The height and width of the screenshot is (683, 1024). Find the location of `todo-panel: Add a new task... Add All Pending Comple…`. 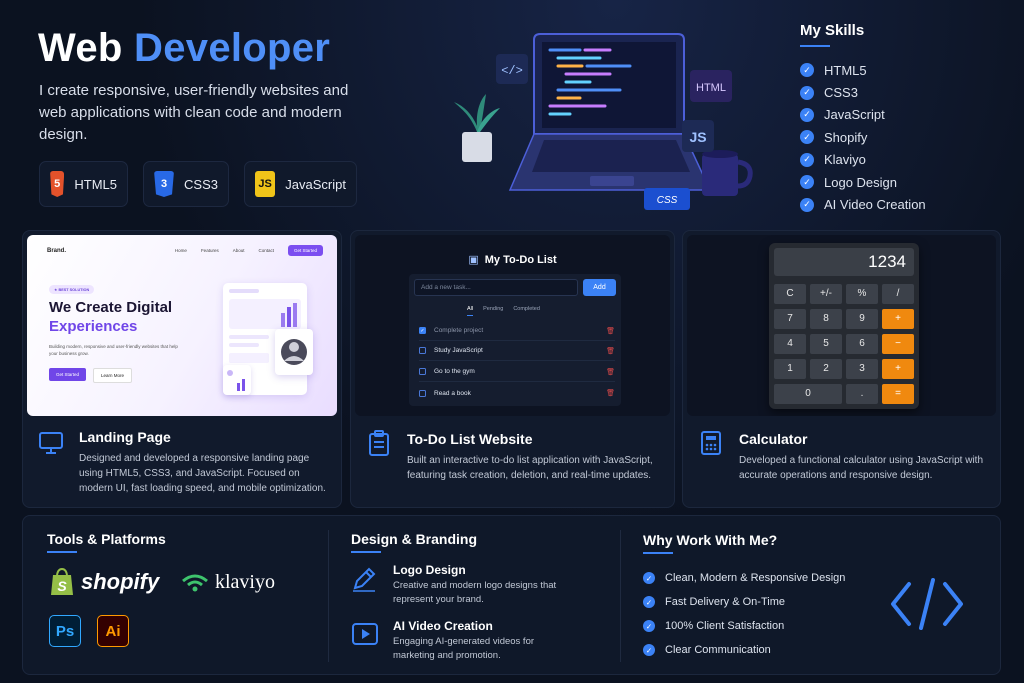

todo-panel: Add a new task... Add All Pending Comple… is located at coordinates (515, 340).